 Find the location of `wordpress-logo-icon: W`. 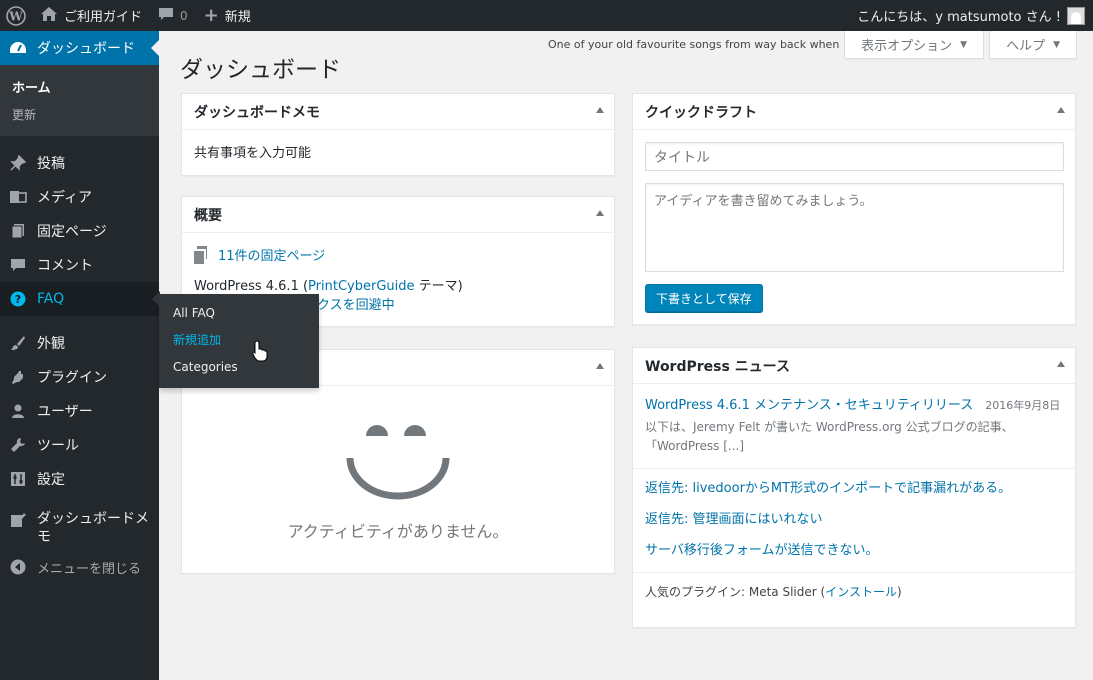

wordpress-logo-icon: W is located at coordinates (16, 15).